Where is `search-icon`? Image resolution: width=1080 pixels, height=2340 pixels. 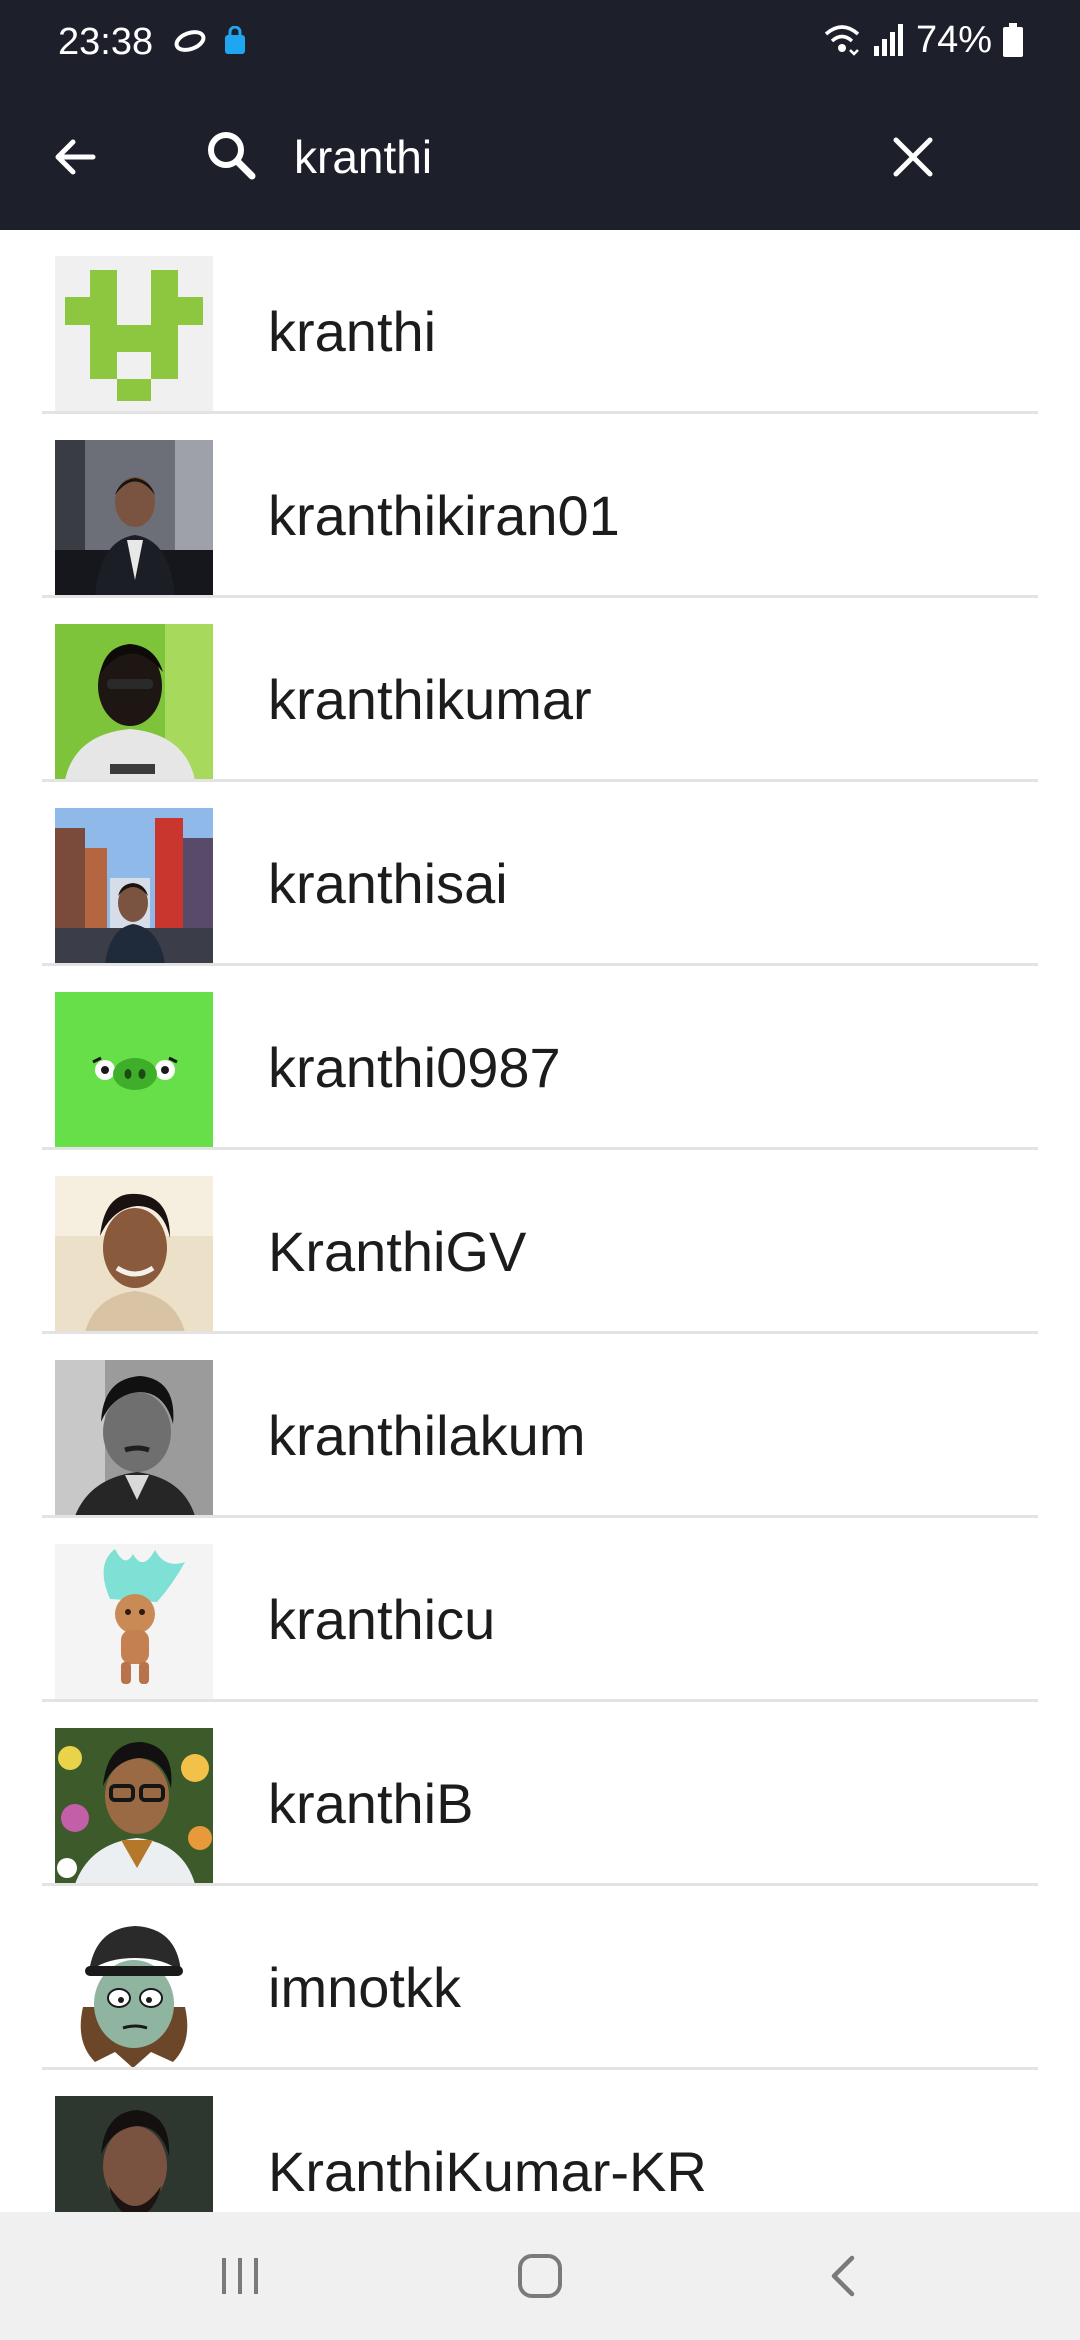 search-icon is located at coordinates (232, 156).